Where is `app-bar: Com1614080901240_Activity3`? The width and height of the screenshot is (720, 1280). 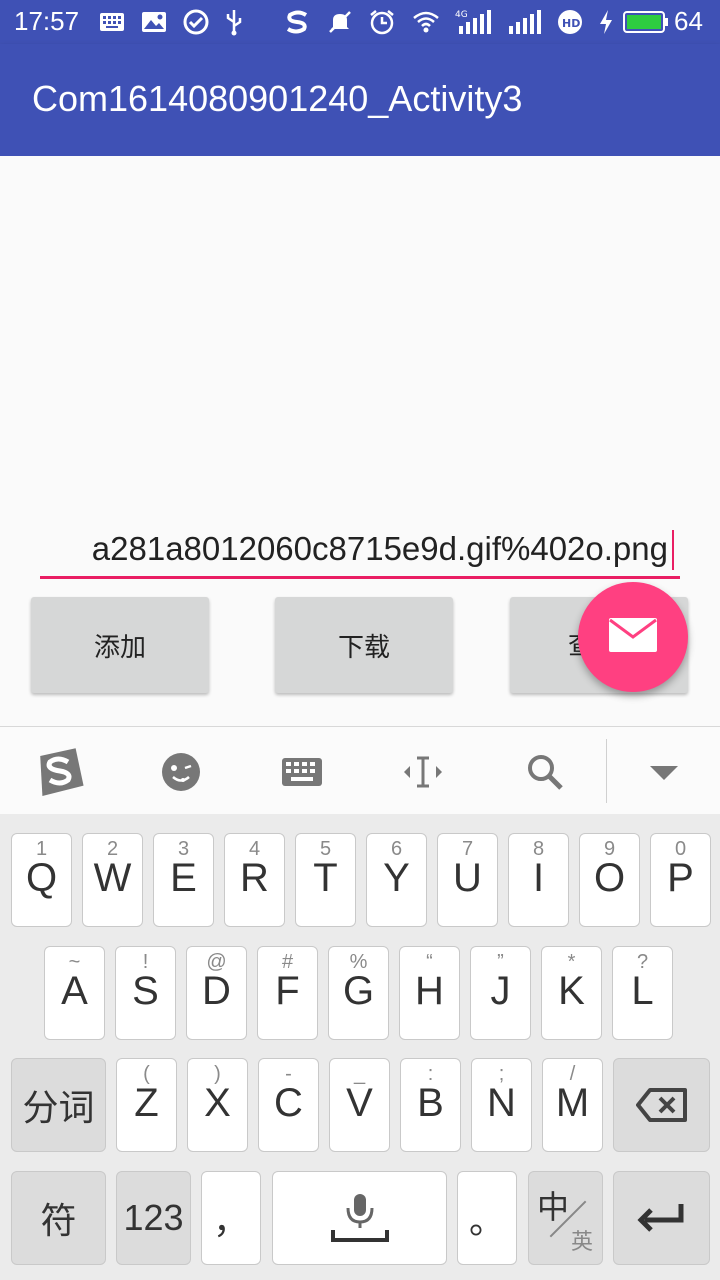 app-bar: Com1614080901240_Activity3 is located at coordinates (360, 100).